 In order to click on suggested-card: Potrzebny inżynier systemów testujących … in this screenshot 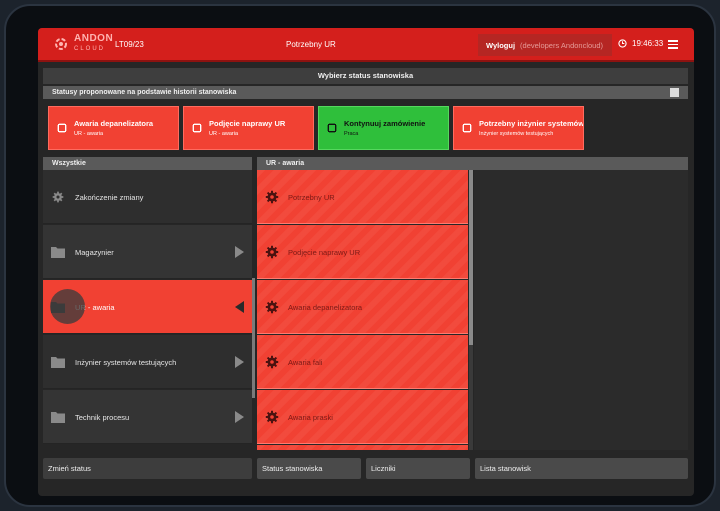, I will do `click(518, 128)`.